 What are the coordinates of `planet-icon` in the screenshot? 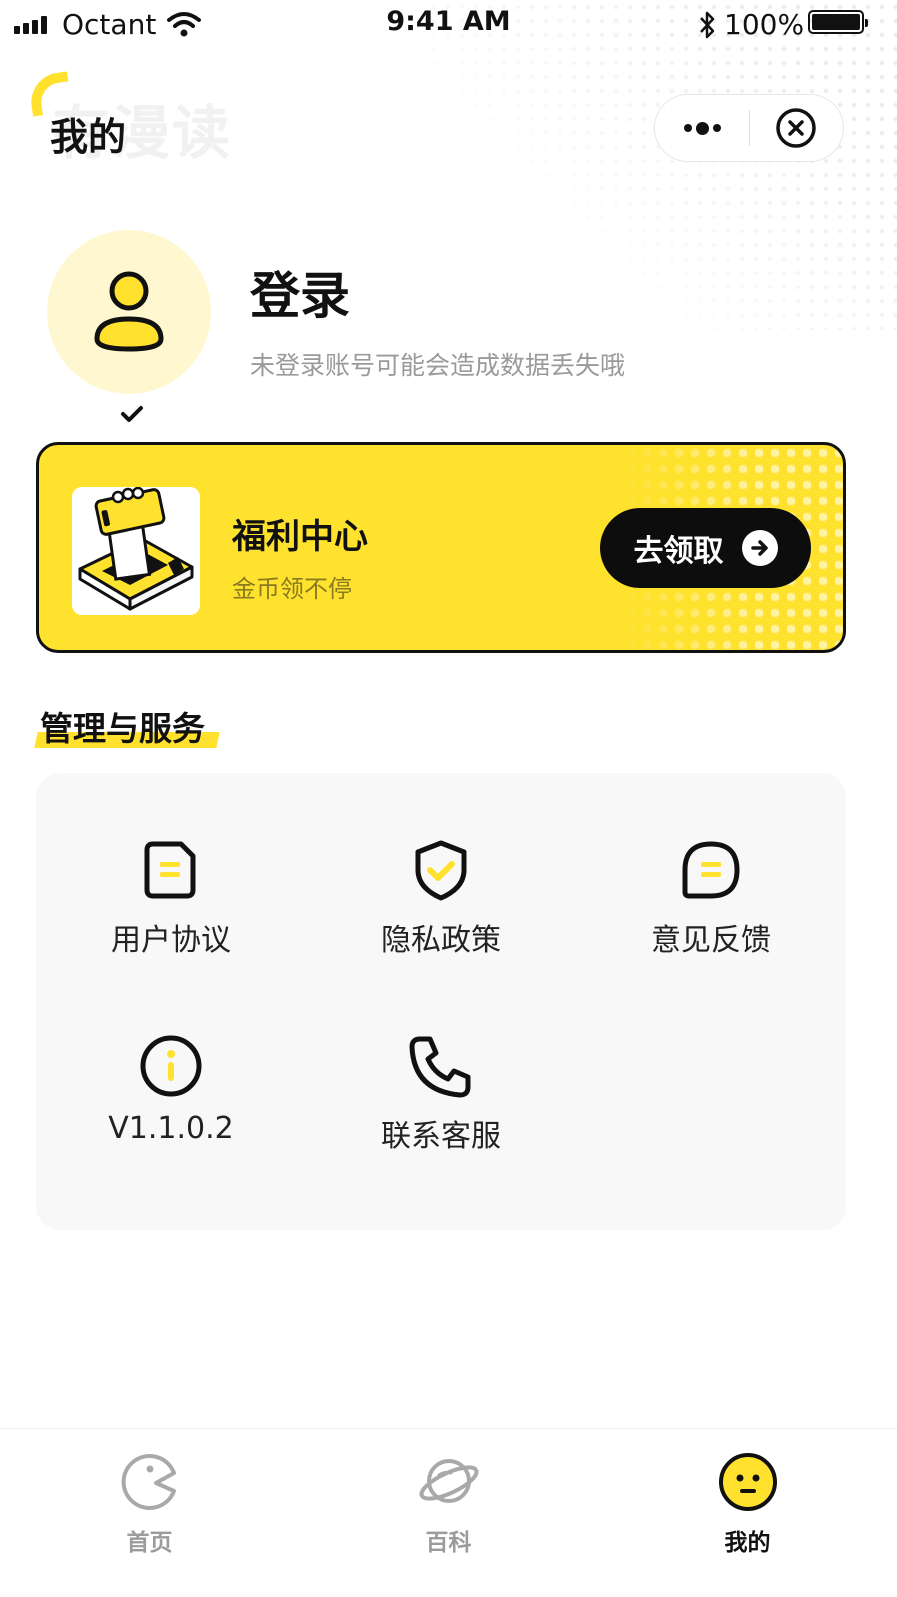 It's located at (448, 1482).